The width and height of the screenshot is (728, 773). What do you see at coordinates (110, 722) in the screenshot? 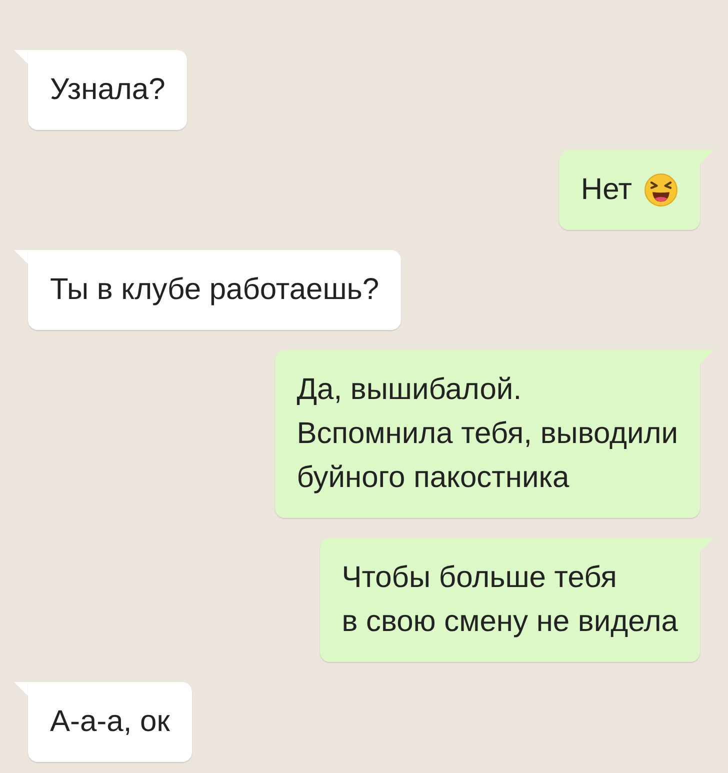
I see `message-text: А-а-а, ок` at bounding box center [110, 722].